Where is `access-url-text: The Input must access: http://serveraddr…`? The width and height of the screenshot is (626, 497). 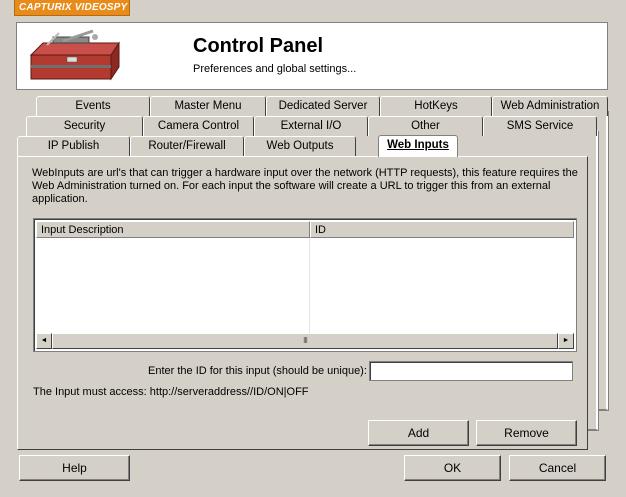 access-url-text: The Input must access: http://serveraddr… is located at coordinates (171, 392).